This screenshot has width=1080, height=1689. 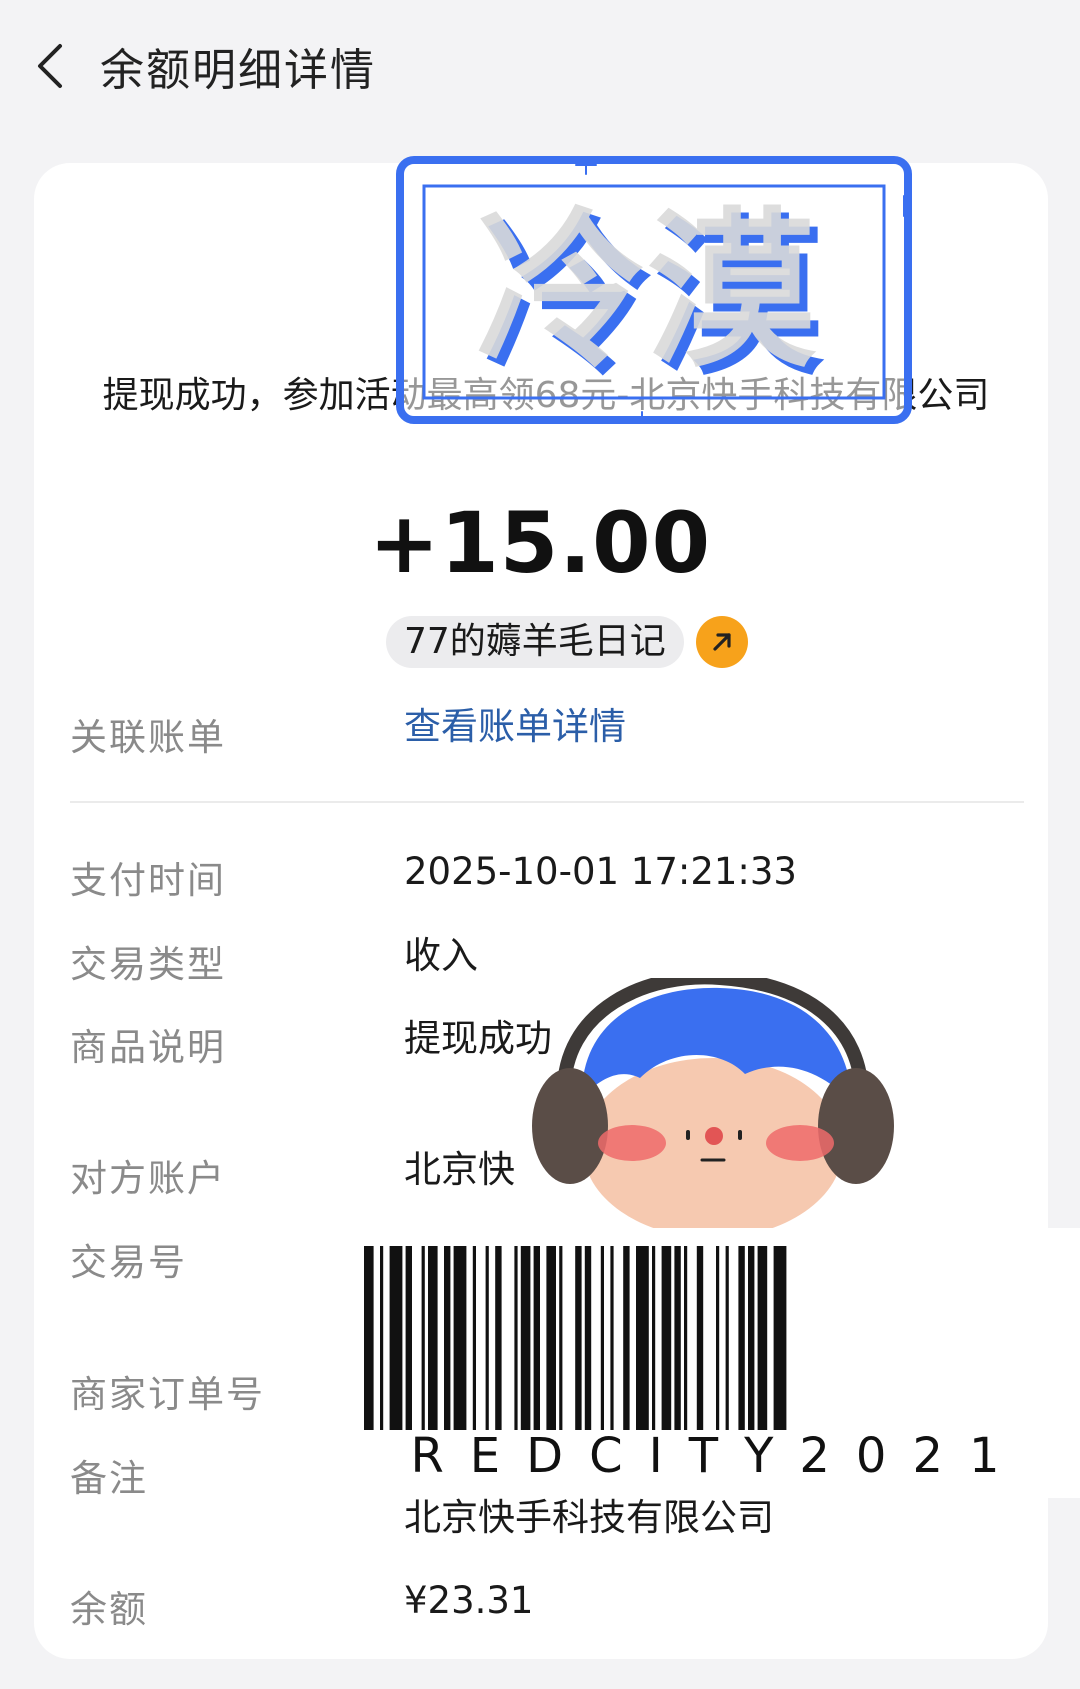 I want to click on order-no-label: 商家订单号, so click(x=167, y=1394).